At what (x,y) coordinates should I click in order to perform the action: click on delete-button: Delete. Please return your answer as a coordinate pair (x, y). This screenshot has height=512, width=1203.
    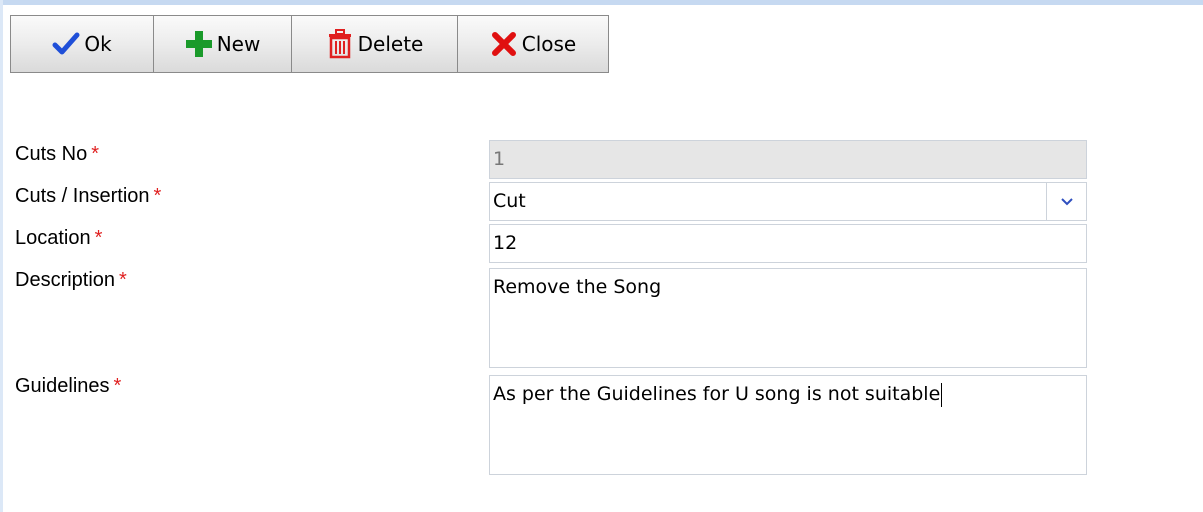
    Looking at the image, I should click on (374, 44).